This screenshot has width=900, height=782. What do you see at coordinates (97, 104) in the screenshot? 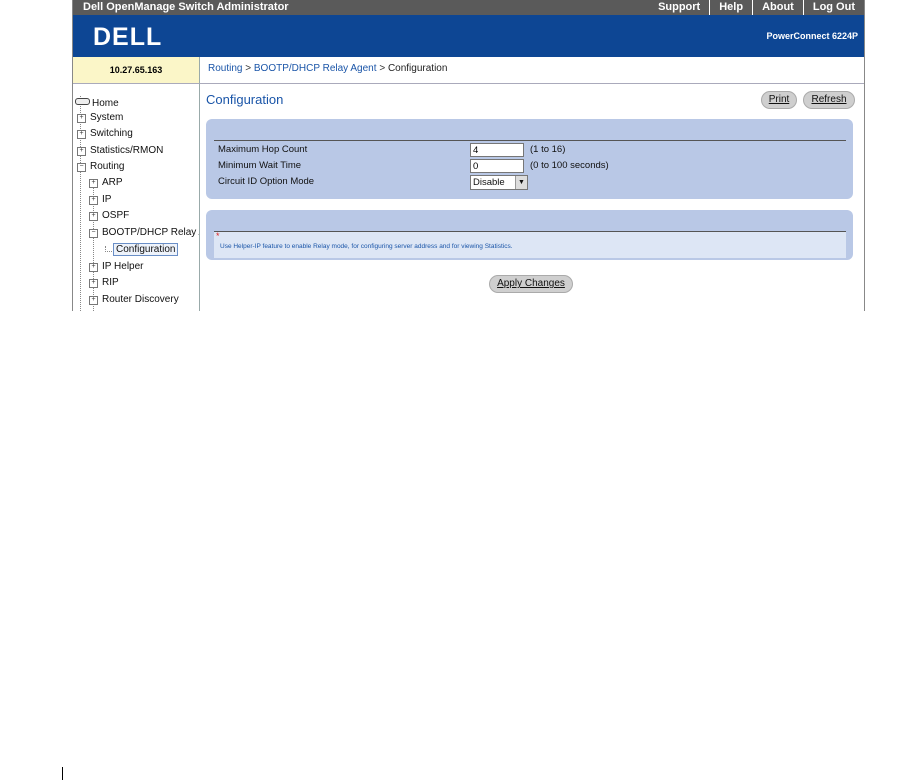
I see `nav-item-home: Home` at bounding box center [97, 104].